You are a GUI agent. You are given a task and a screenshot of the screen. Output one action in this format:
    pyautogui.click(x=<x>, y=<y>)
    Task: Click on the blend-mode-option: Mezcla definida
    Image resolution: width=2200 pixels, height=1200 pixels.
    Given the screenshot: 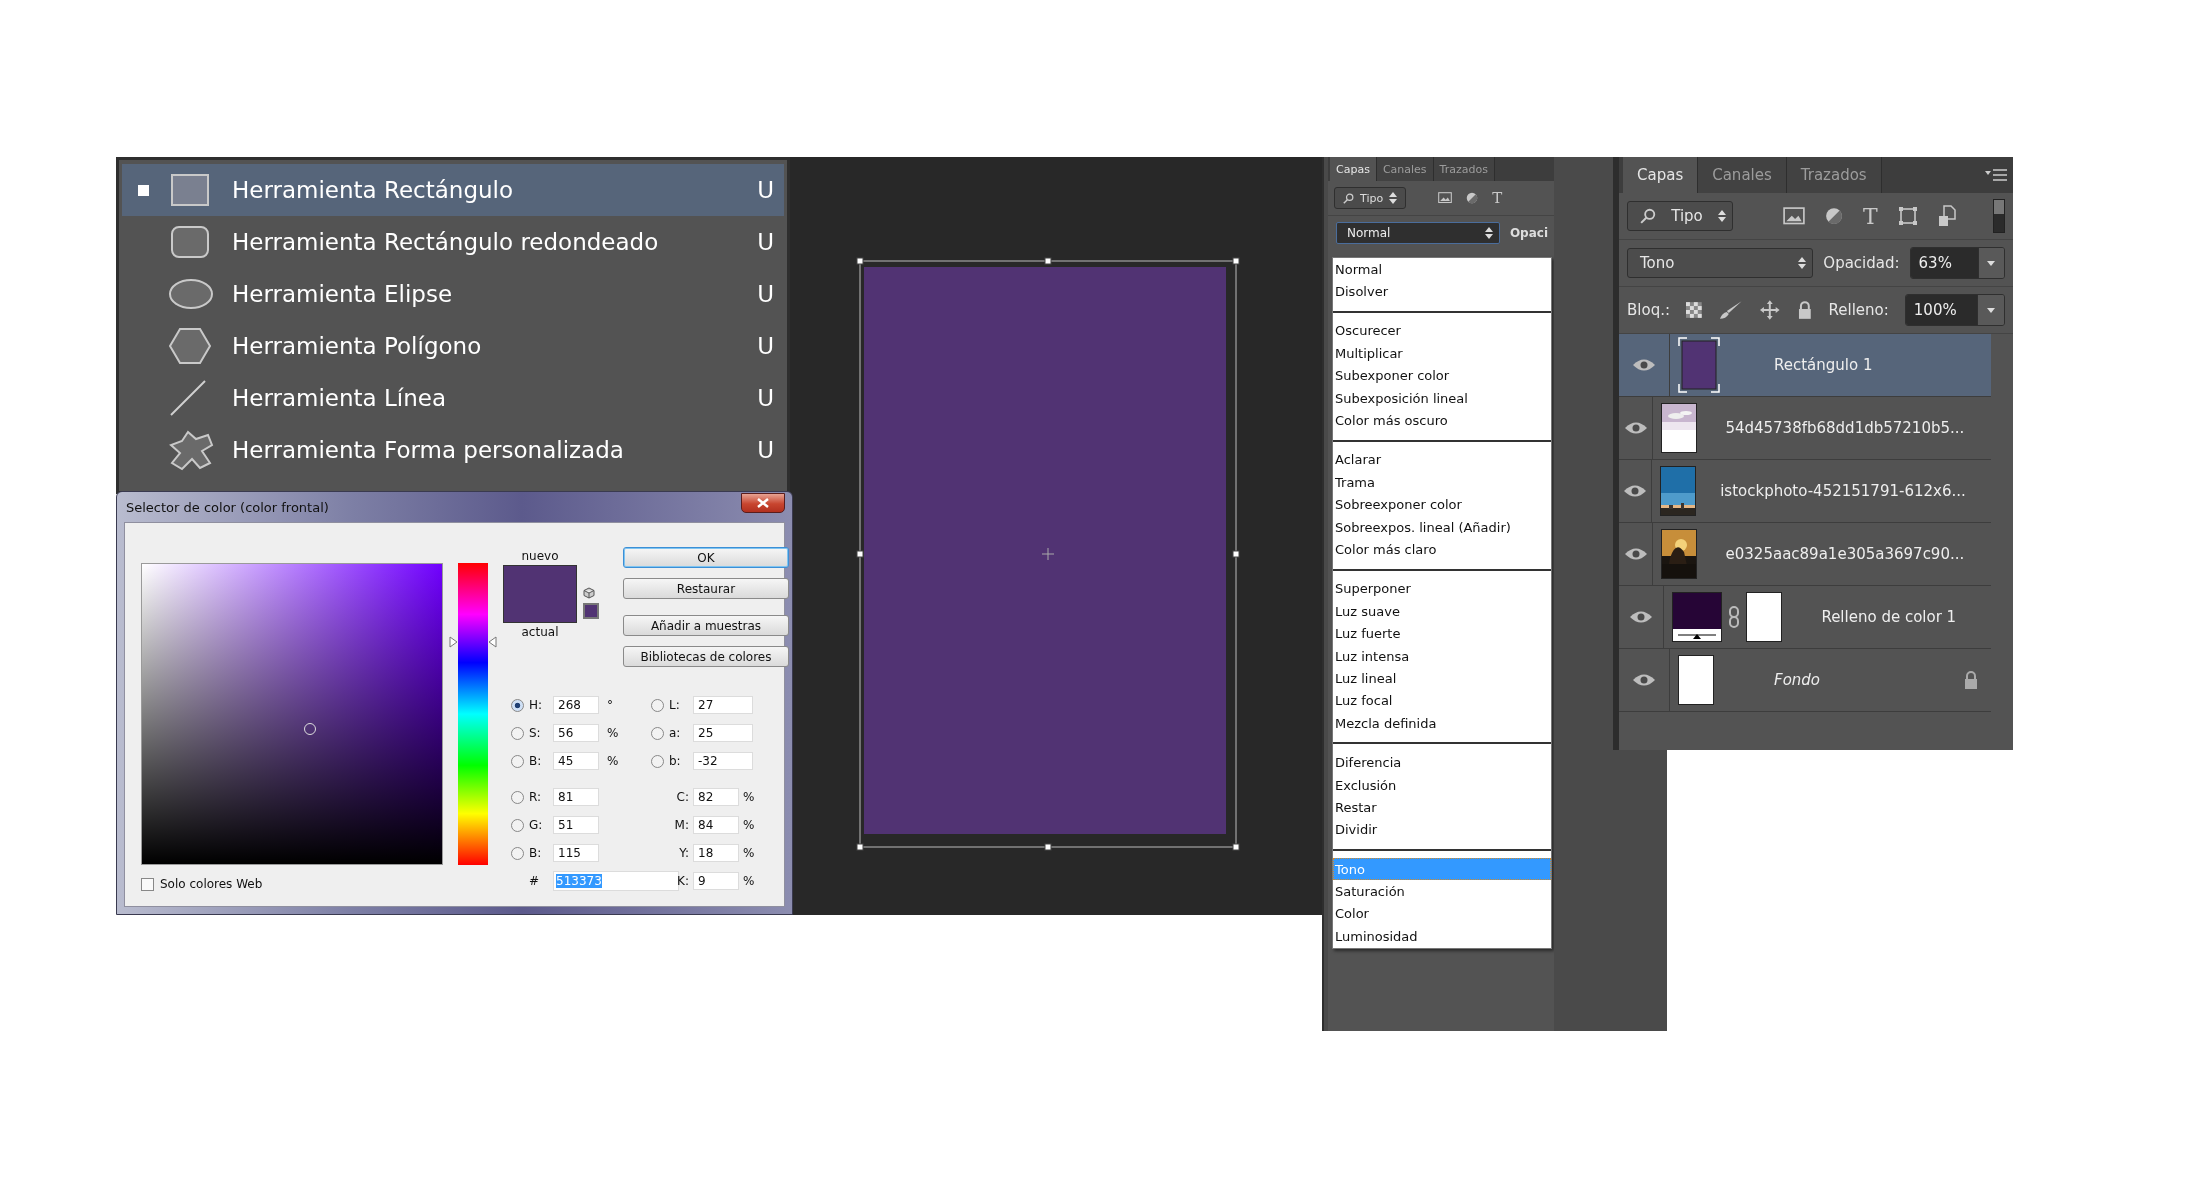 What is the action you would take?
    pyautogui.click(x=1442, y=723)
    